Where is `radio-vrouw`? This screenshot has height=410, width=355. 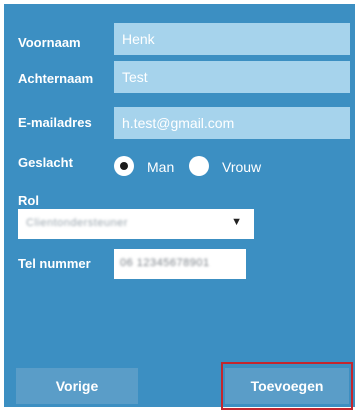 radio-vrouw is located at coordinates (199, 166).